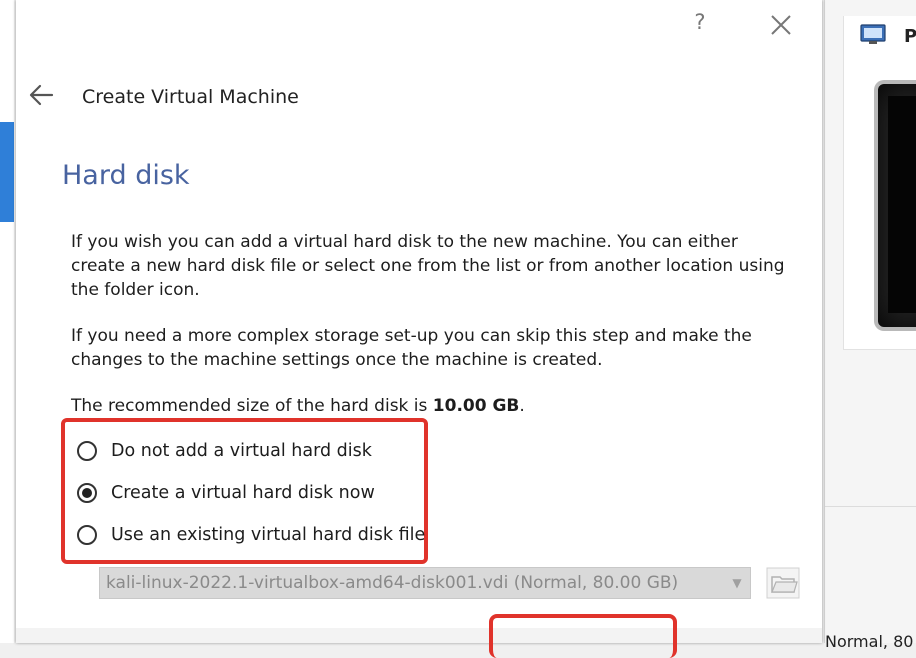 This screenshot has width=916, height=658. What do you see at coordinates (87, 493) in the screenshot?
I see `create-hard-disk-radio` at bounding box center [87, 493].